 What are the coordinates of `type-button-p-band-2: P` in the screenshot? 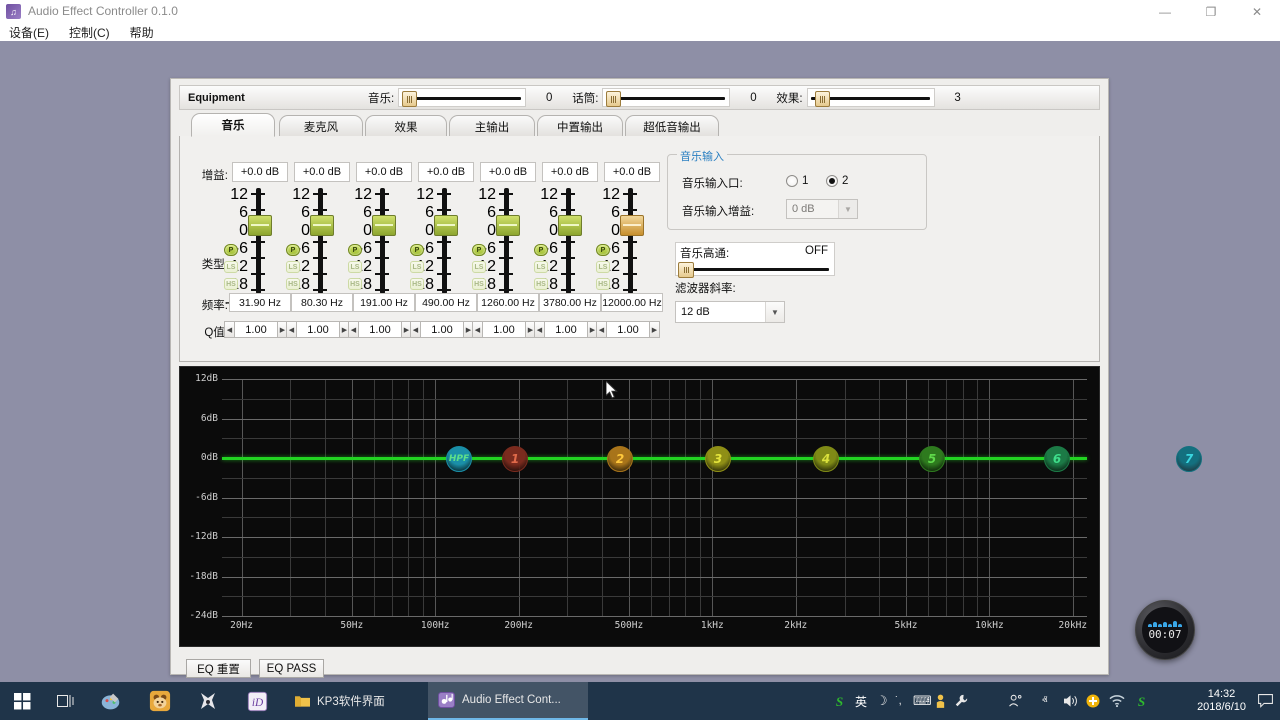 It's located at (293, 250).